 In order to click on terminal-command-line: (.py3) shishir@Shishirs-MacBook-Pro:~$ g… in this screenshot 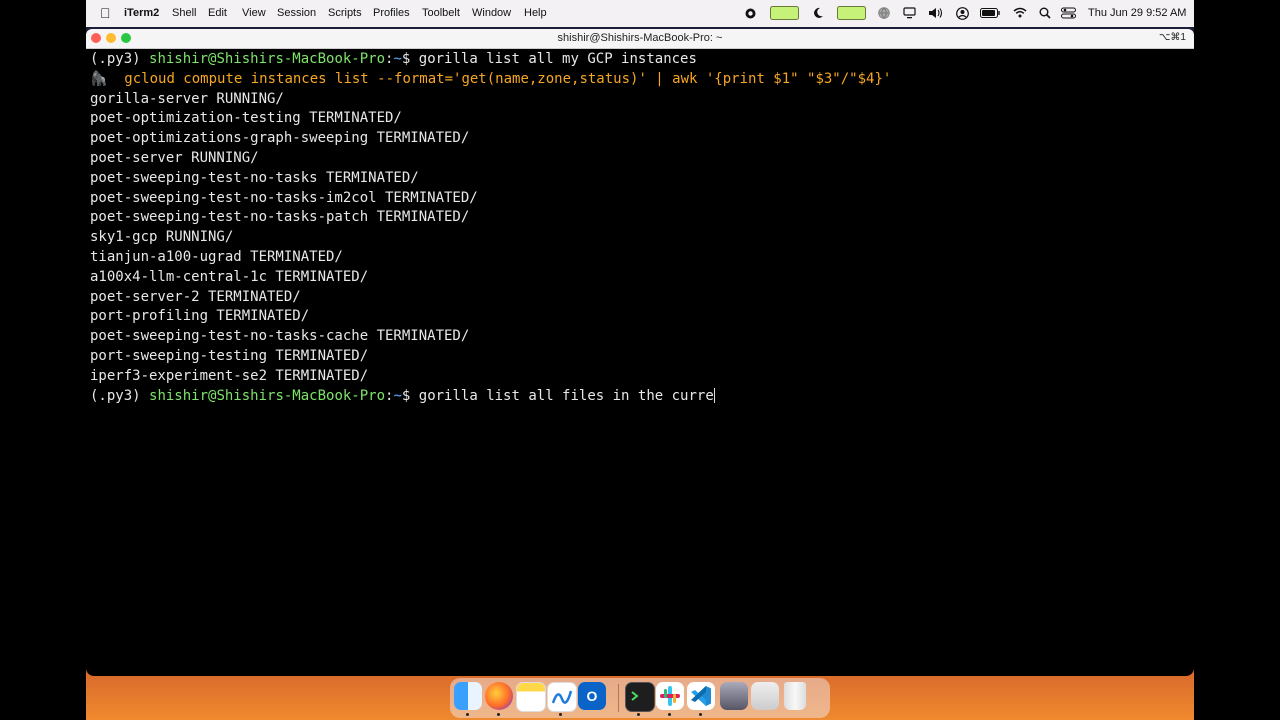, I will do `click(640, 60)`.